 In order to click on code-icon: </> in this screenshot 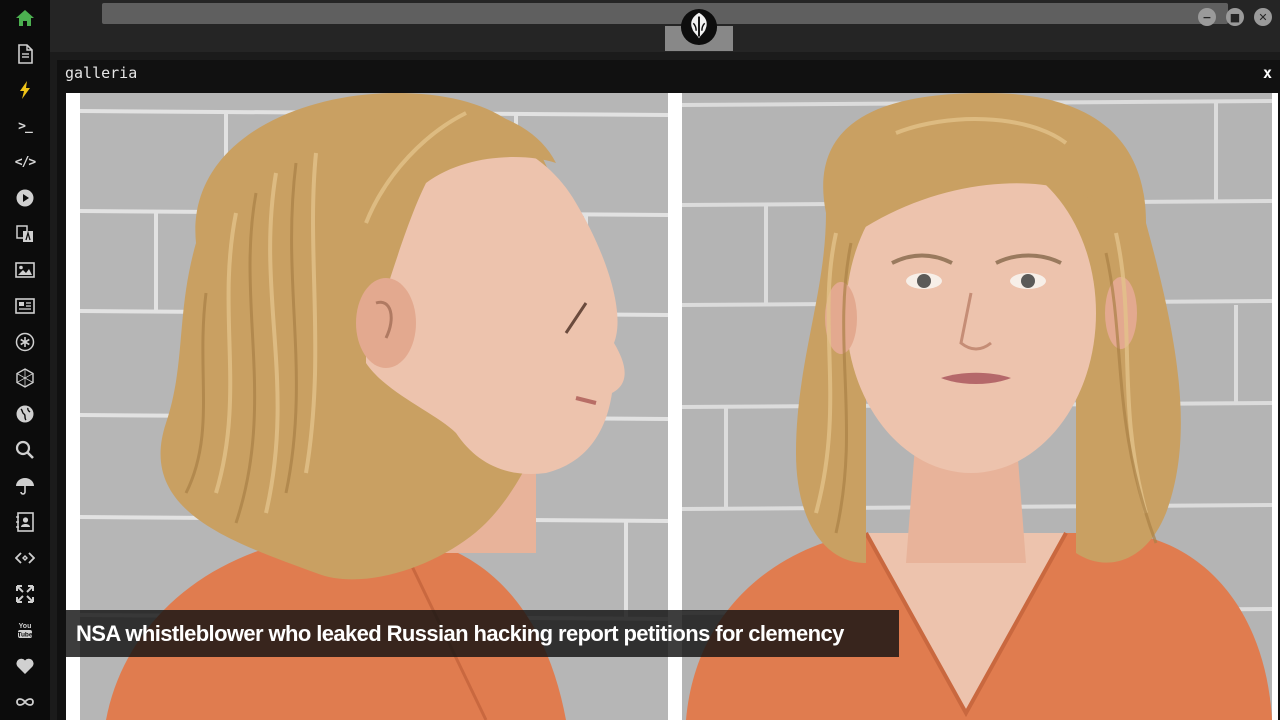, I will do `click(25, 162)`.